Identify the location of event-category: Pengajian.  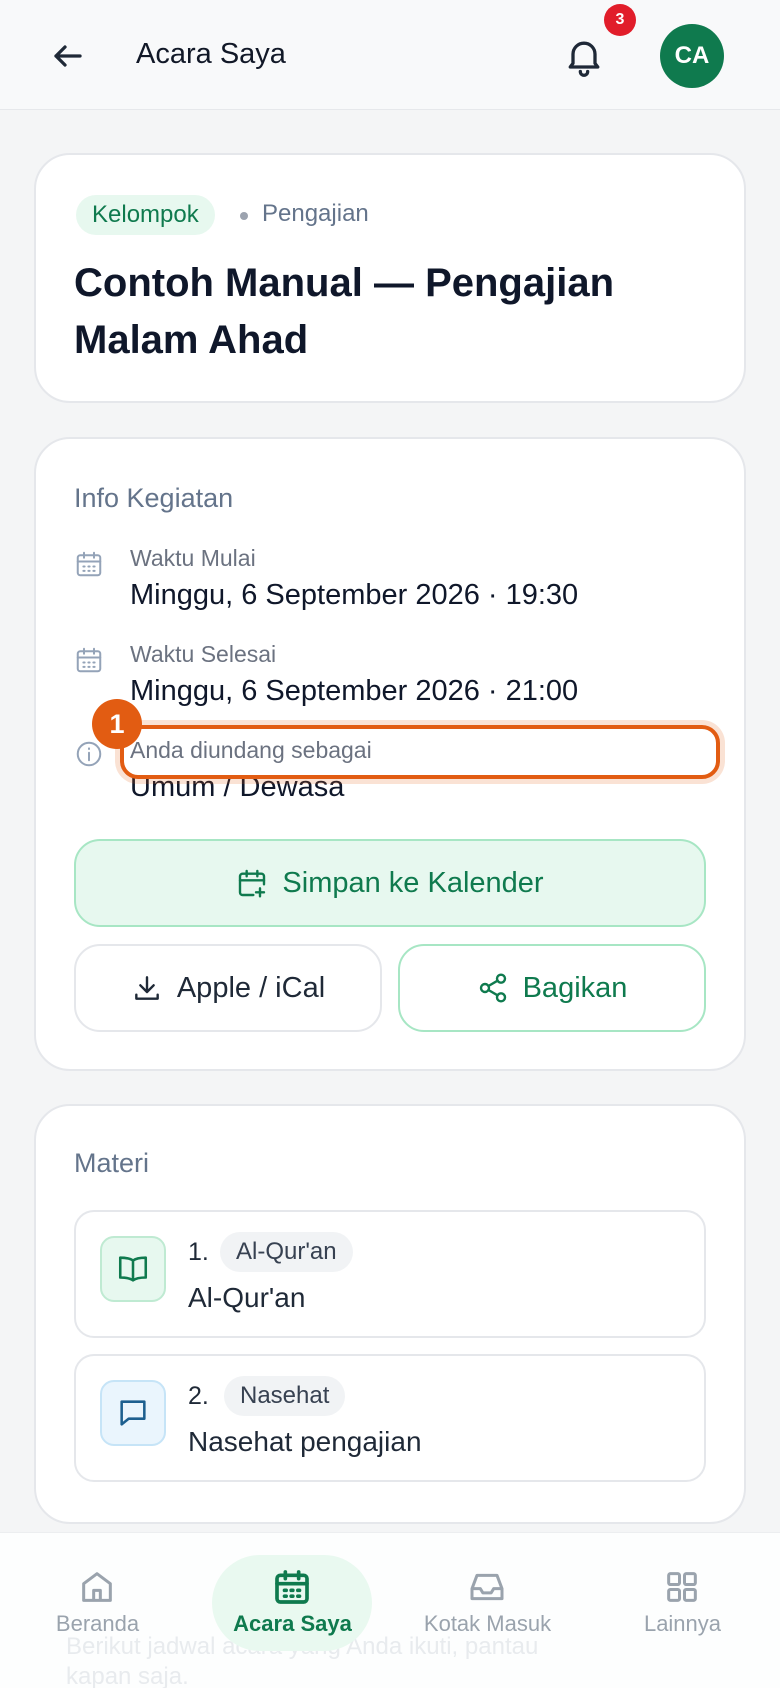
(315, 213).